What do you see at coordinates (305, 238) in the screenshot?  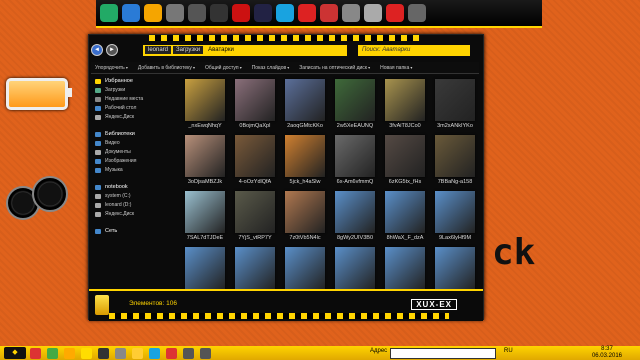 I see `file-name: 7z0tVb5N4lc` at bounding box center [305, 238].